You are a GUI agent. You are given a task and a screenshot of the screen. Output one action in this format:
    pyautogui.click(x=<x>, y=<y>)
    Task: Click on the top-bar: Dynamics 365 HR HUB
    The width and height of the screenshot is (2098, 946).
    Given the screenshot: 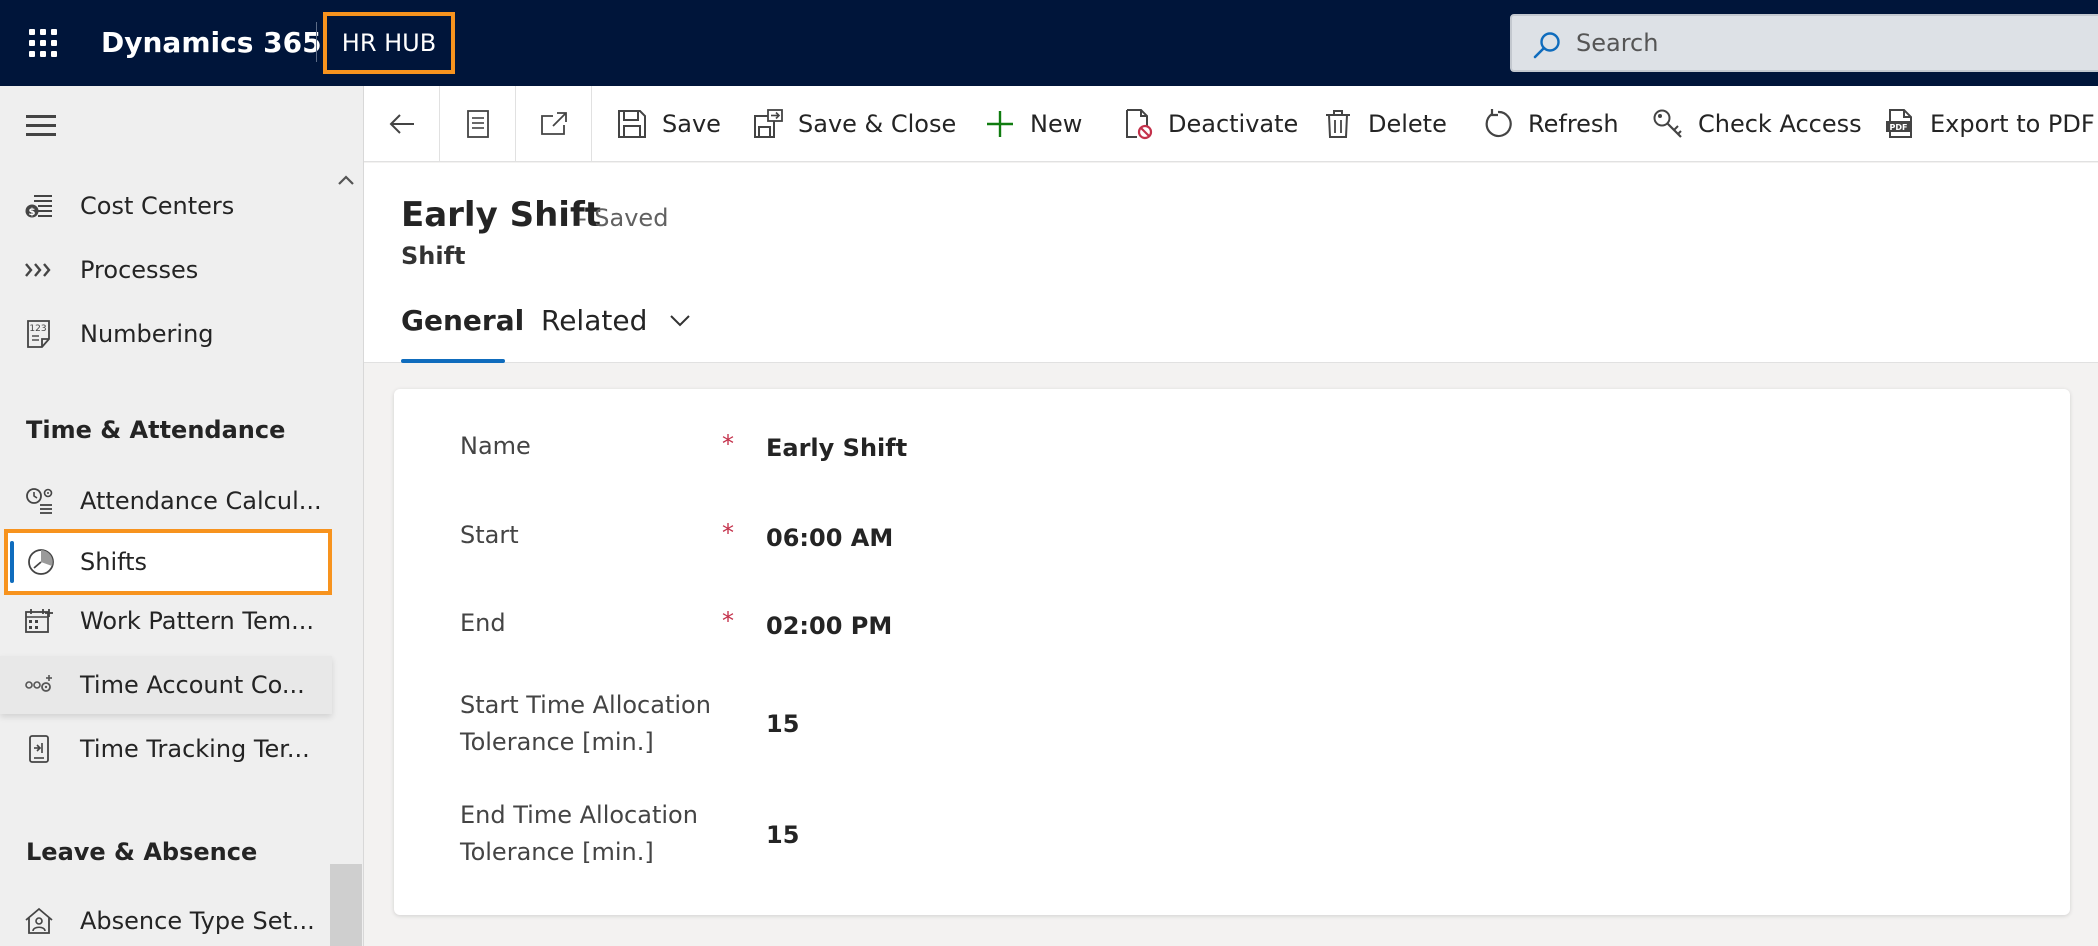 What is the action you would take?
    pyautogui.click(x=1049, y=43)
    